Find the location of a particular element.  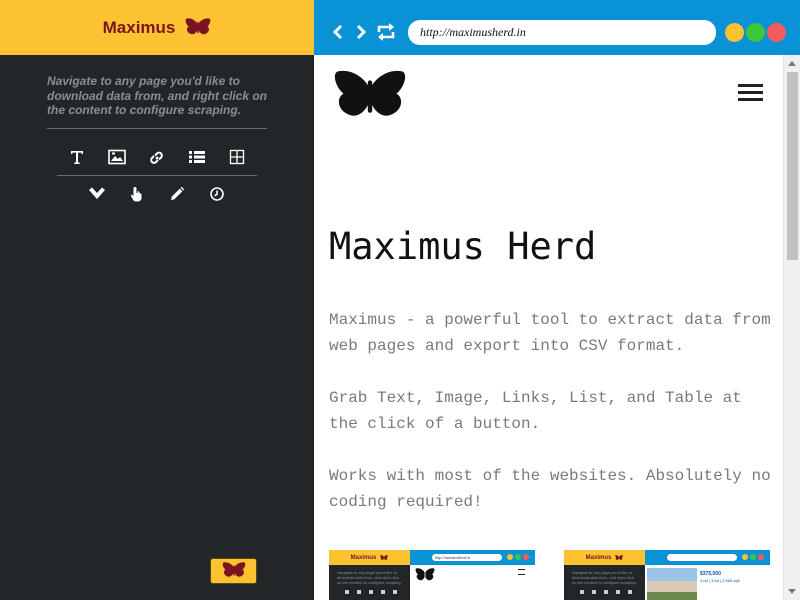

action-toolbar is located at coordinates (157, 194).